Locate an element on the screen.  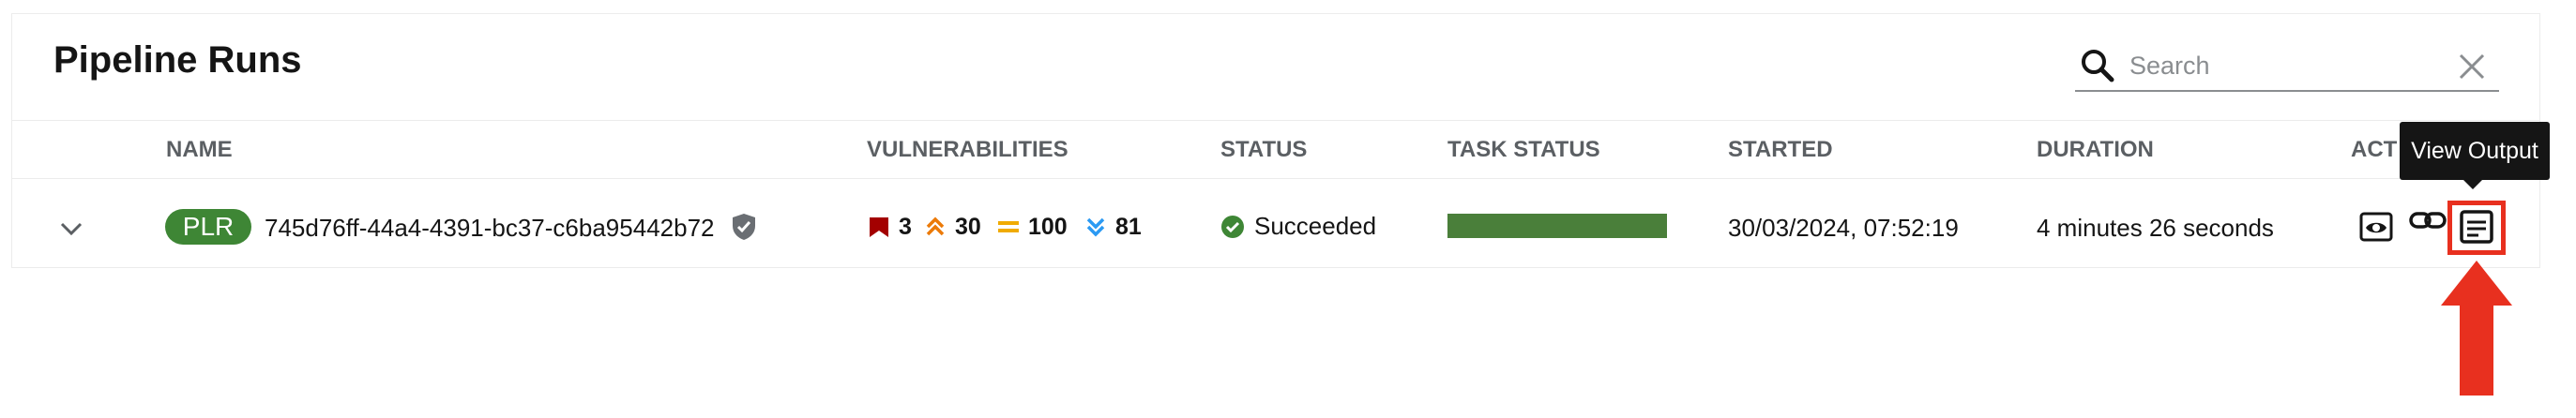
started-time: 30/03/2024, 07:52:19 is located at coordinates (1843, 228).